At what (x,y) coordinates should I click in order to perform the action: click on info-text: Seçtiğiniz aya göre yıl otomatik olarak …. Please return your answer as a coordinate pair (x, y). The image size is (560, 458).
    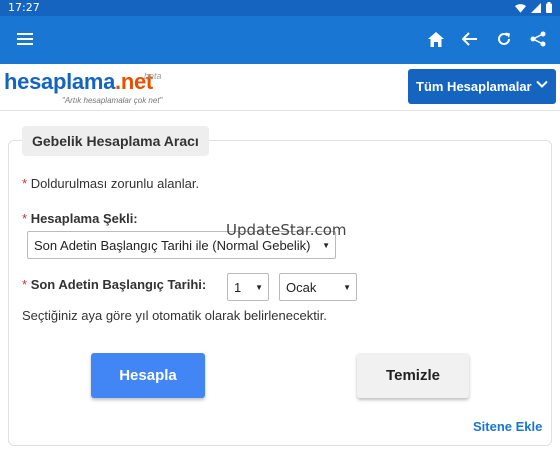
    Looking at the image, I should click on (174, 315).